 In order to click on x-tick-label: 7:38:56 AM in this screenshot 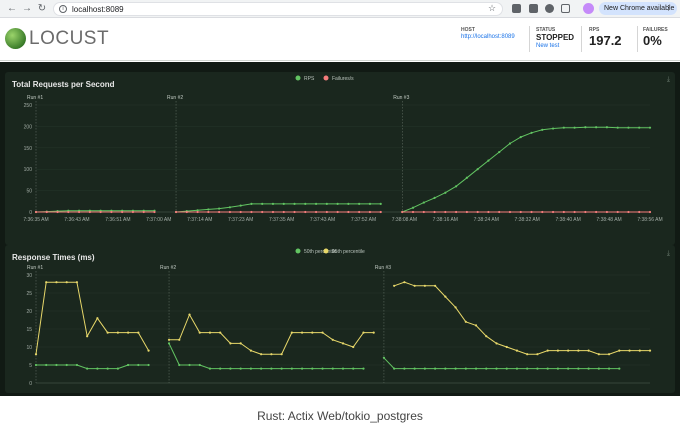, I will do `click(649, 220)`.